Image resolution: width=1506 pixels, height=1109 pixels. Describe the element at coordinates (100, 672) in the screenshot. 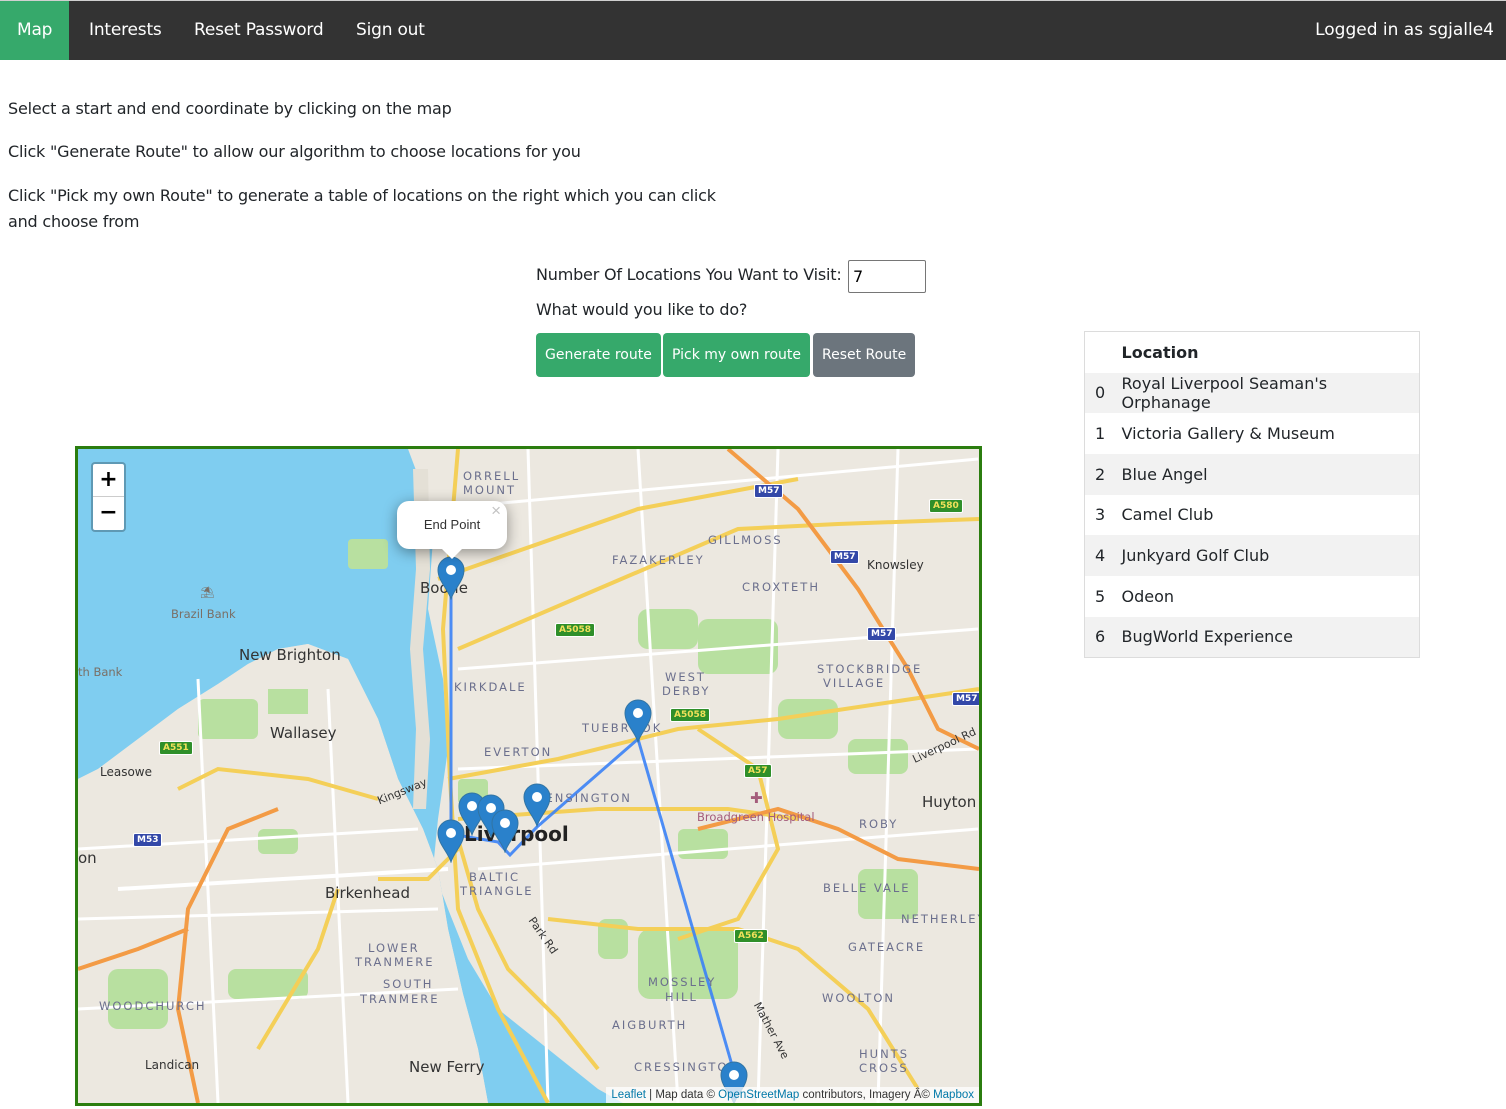

I see `map-label: th Bank` at that location.